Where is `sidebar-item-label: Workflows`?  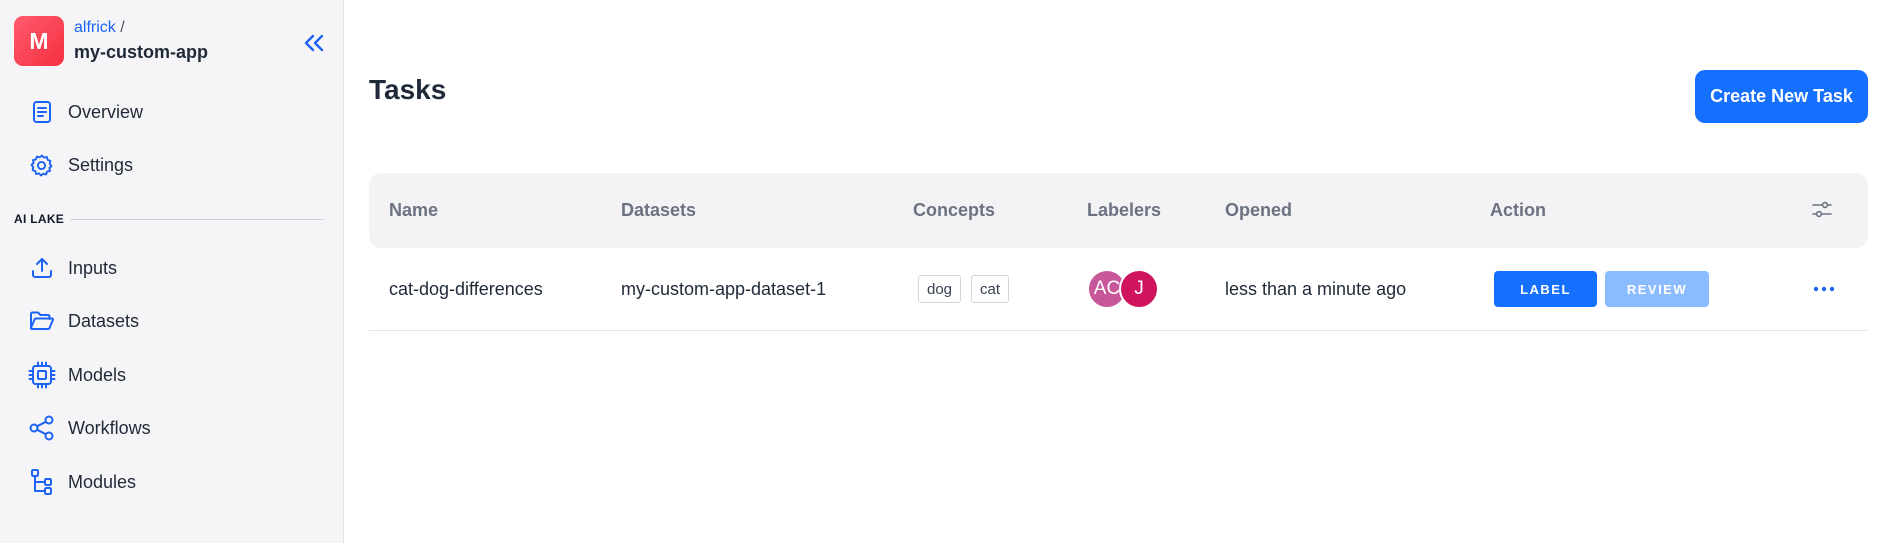
sidebar-item-label: Workflows is located at coordinates (109, 427).